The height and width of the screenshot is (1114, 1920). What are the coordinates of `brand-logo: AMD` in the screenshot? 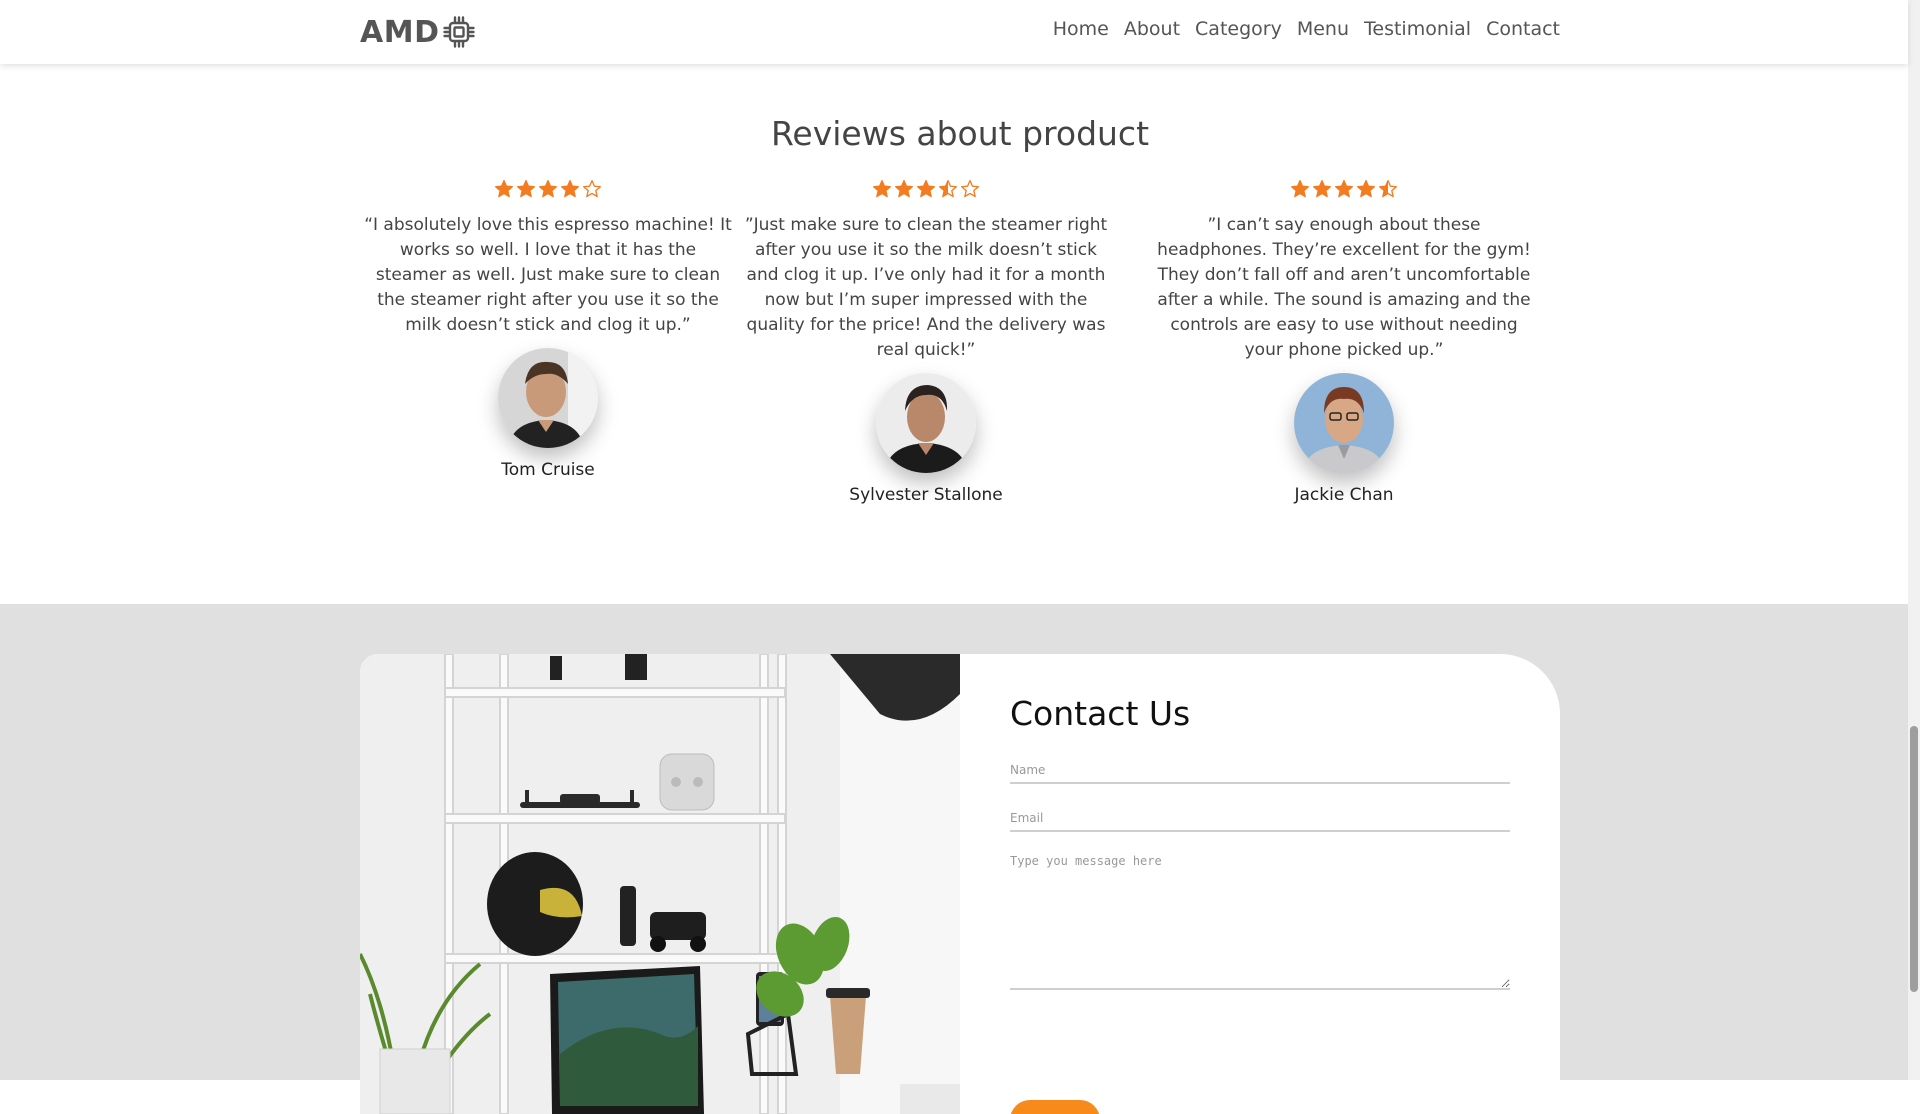 It's located at (418, 32).